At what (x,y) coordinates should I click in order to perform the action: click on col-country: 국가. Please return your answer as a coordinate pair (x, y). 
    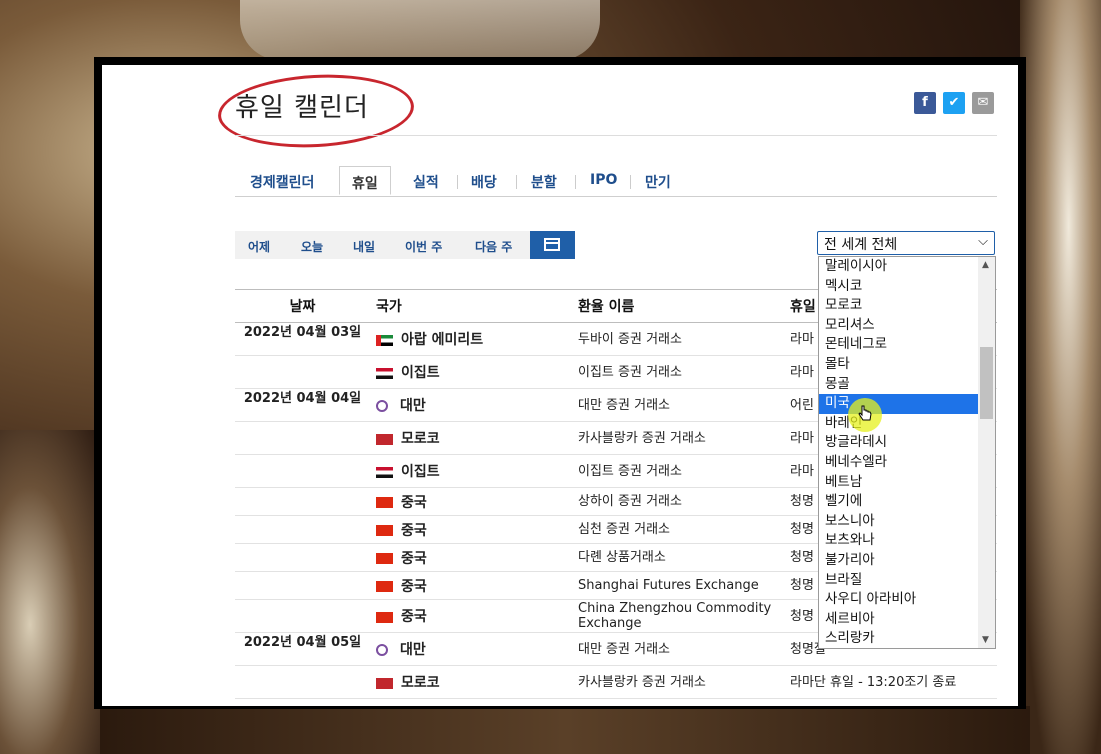
    Looking at the image, I should click on (473, 306).